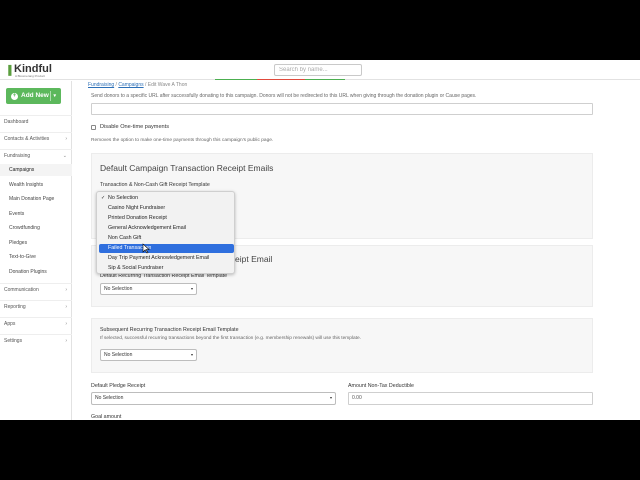  What do you see at coordinates (15, 307) in the screenshot?
I see `sidebar-item-label: Reporting` at bounding box center [15, 307].